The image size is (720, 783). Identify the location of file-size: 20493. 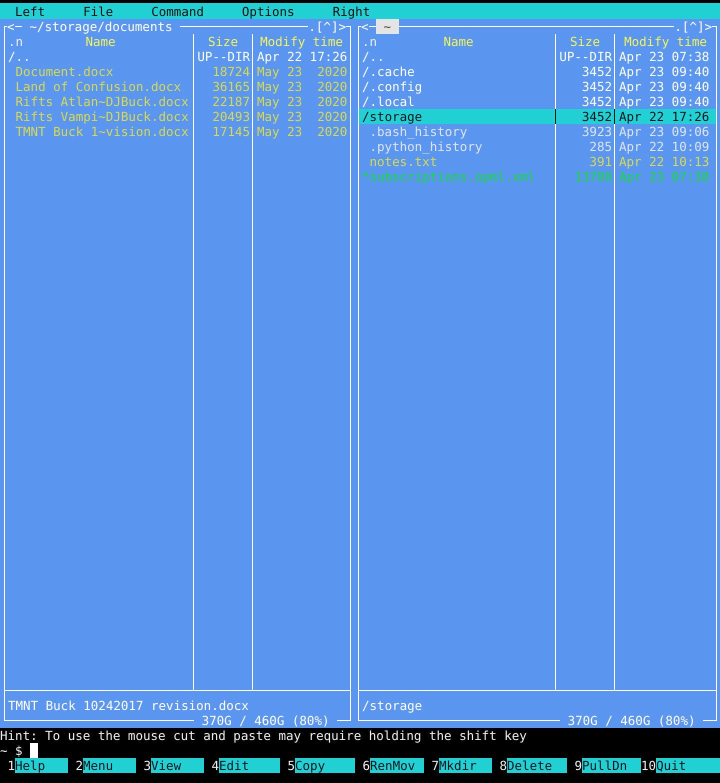
(223, 116).